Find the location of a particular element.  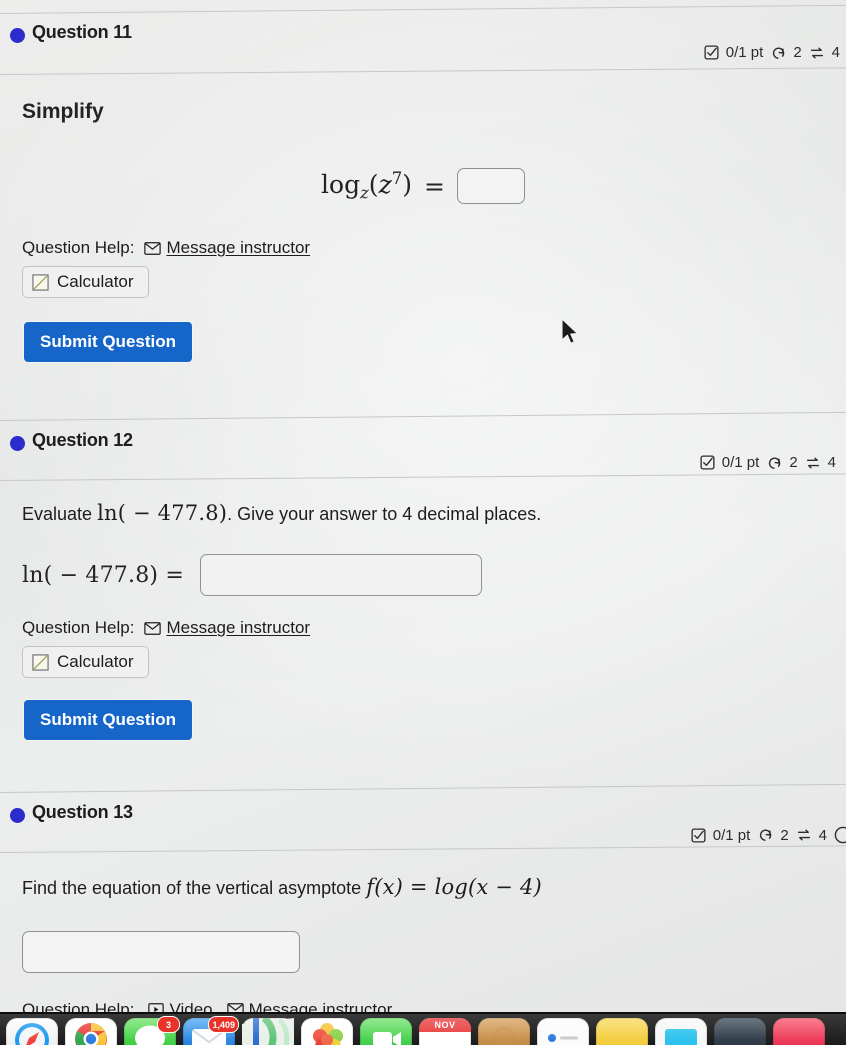

play-box-icon is located at coordinates (156, 1007).